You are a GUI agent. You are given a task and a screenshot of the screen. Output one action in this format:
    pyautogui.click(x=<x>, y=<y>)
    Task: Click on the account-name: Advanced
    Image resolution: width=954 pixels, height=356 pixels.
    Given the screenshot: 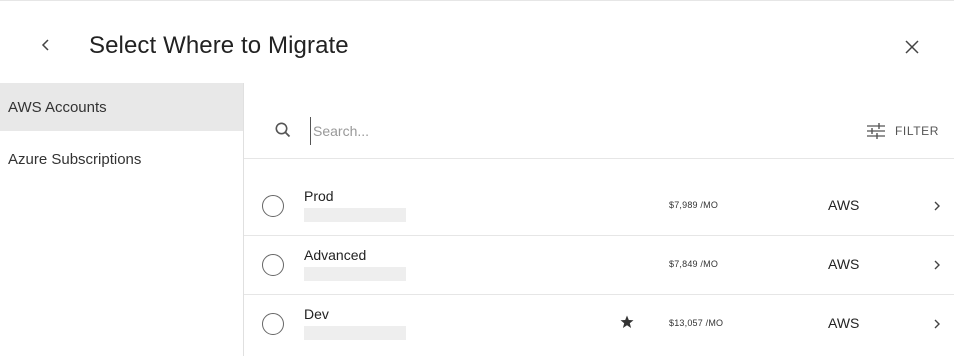 What is the action you would take?
    pyautogui.click(x=335, y=255)
    